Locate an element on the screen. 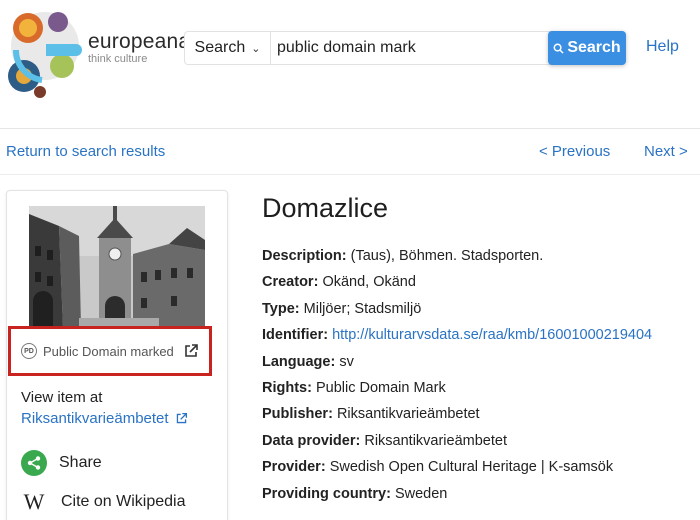 This screenshot has width=700, height=520. search-scope-select: Search ⌄ is located at coordinates (228, 48).